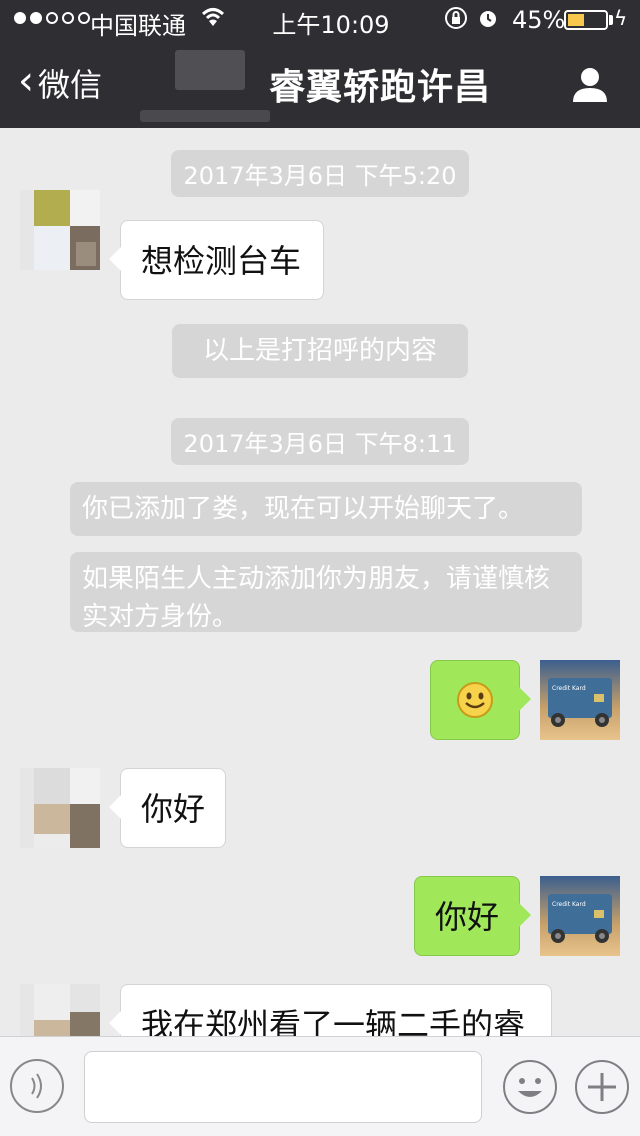 This screenshot has width=640, height=1136. I want to click on nav-bar: ‹ 微信 睿翼轿跑许昌, so click(320, 84).